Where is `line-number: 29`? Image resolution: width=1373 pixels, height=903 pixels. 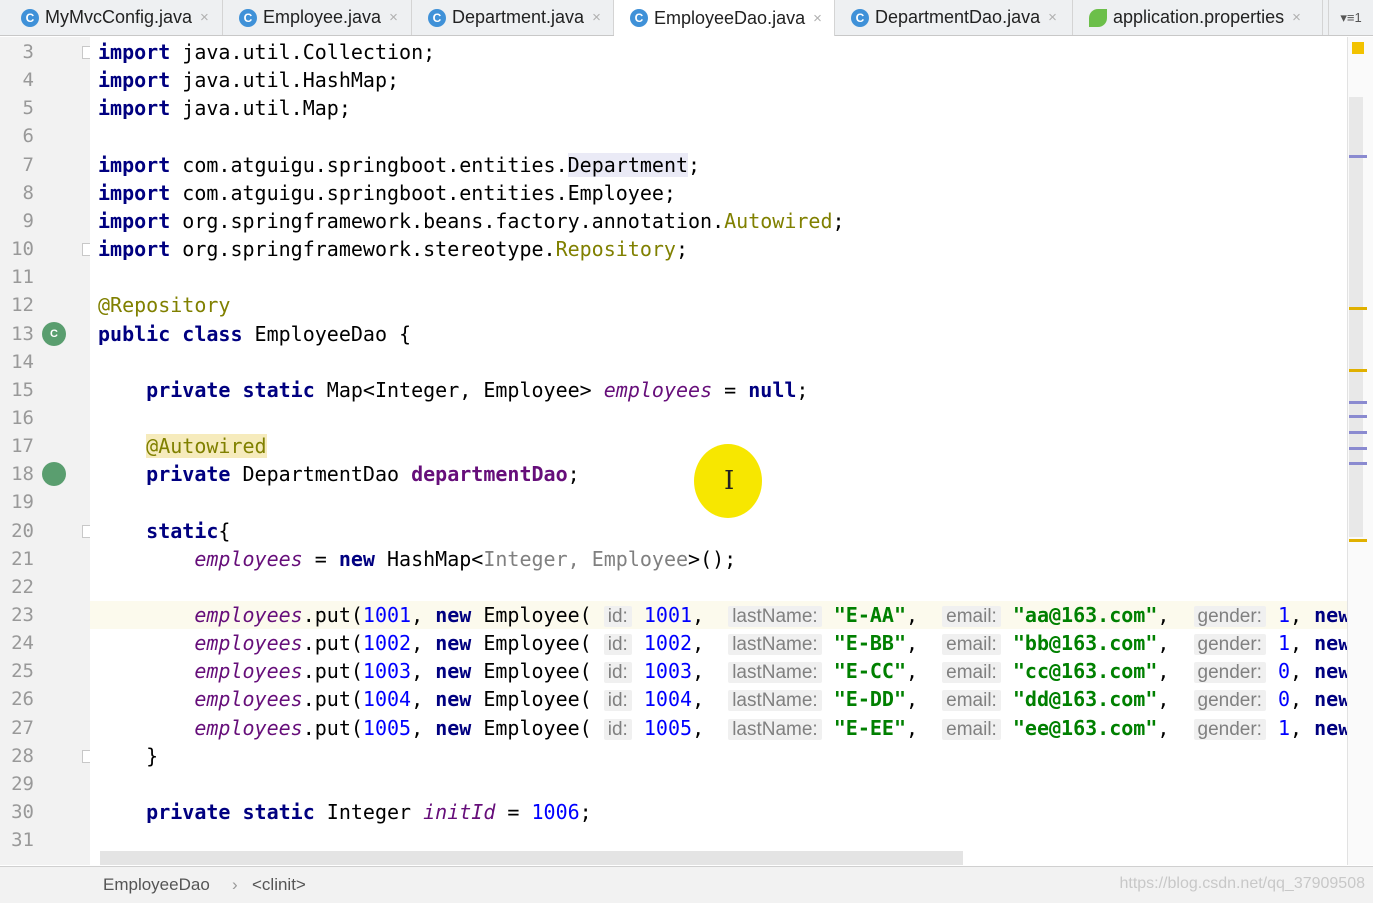 line-number: 29 is located at coordinates (22, 783).